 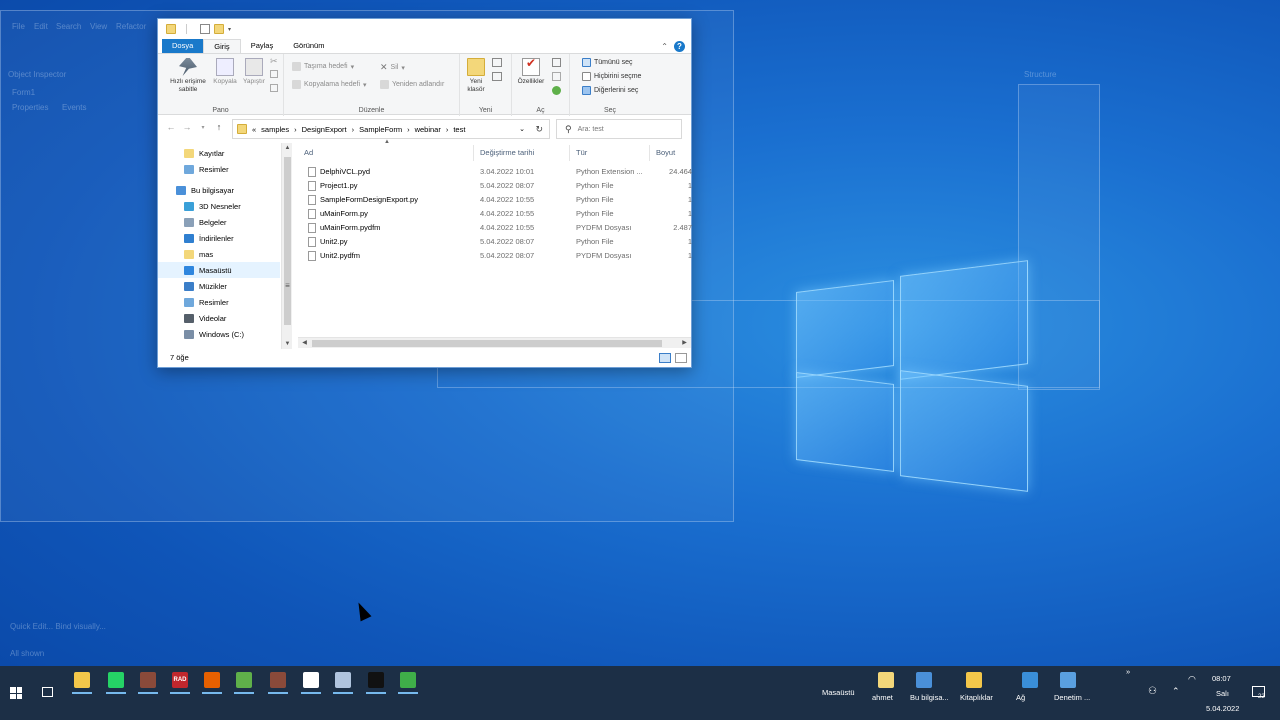 What do you see at coordinates (219, 238) in the screenshot?
I see `nav-item: İndirilenler` at bounding box center [219, 238].